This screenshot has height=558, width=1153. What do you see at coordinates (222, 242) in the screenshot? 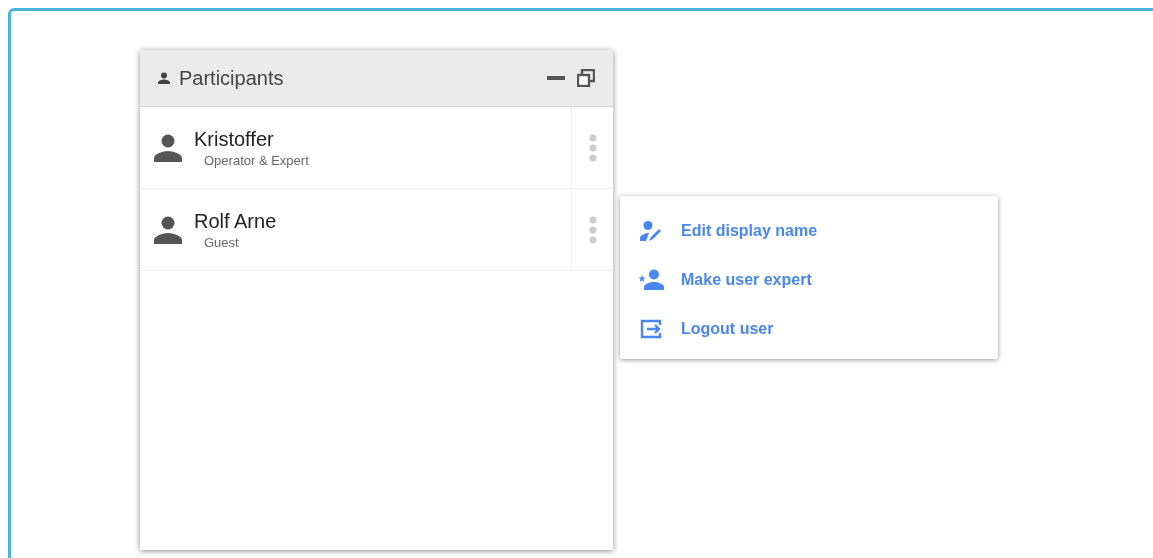
I see `participant-role: Guest` at bounding box center [222, 242].